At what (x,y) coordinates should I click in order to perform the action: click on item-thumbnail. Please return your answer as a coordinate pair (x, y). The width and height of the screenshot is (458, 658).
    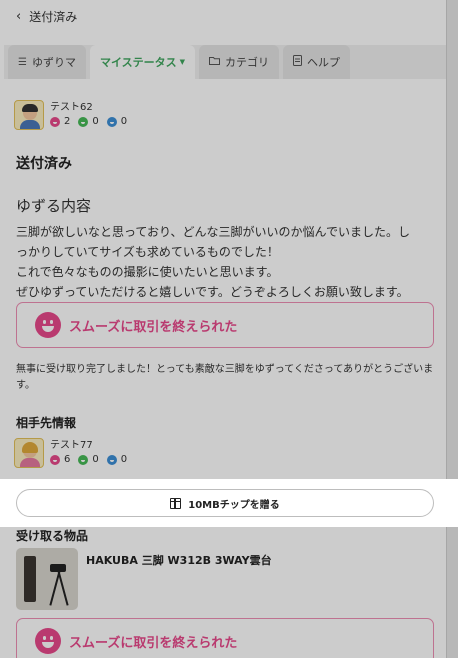
    Looking at the image, I should click on (47, 579).